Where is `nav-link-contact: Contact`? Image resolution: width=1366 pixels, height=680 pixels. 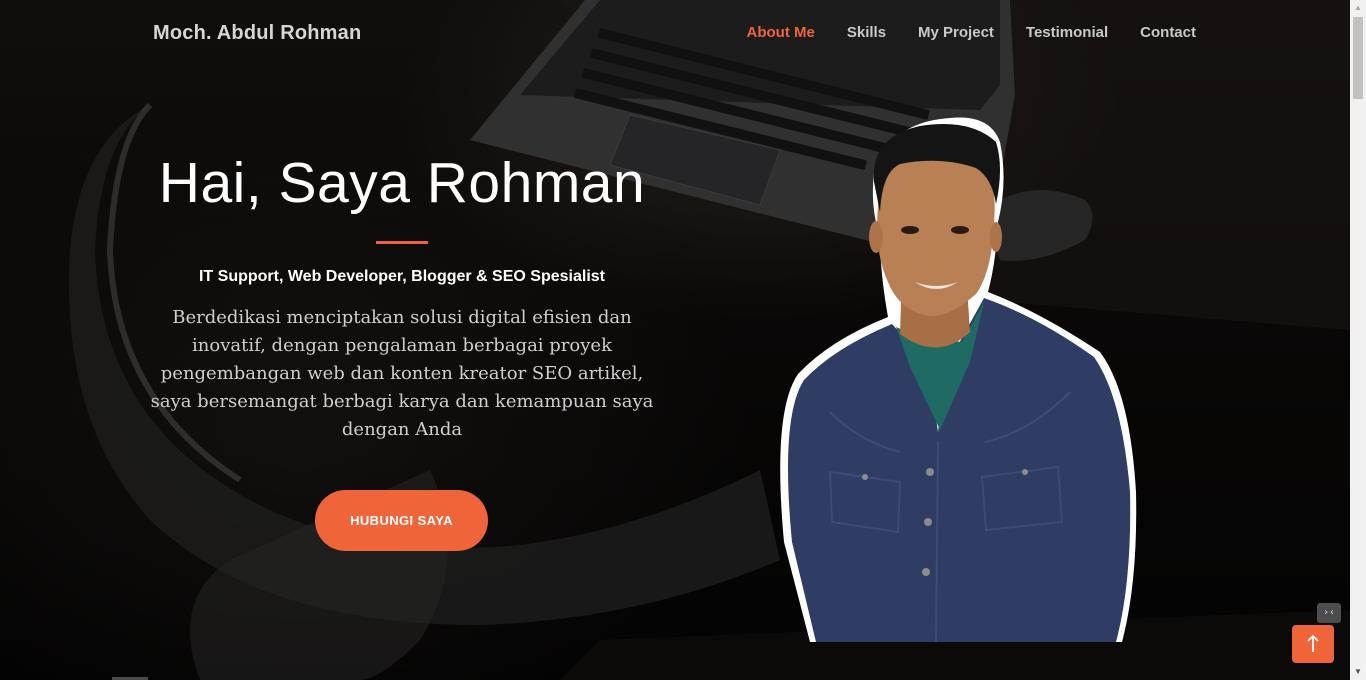 nav-link-contact: Contact is located at coordinates (1168, 32).